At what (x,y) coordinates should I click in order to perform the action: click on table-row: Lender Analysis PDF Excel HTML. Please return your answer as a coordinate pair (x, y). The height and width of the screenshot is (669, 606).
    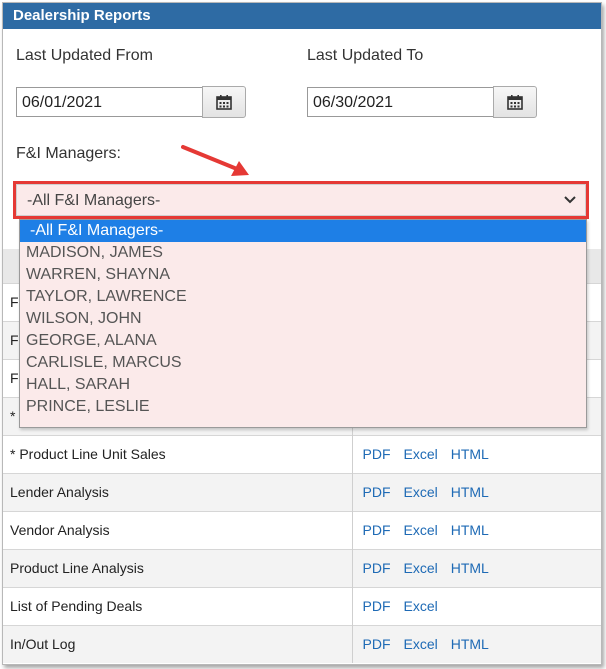
    Looking at the image, I should click on (302, 491).